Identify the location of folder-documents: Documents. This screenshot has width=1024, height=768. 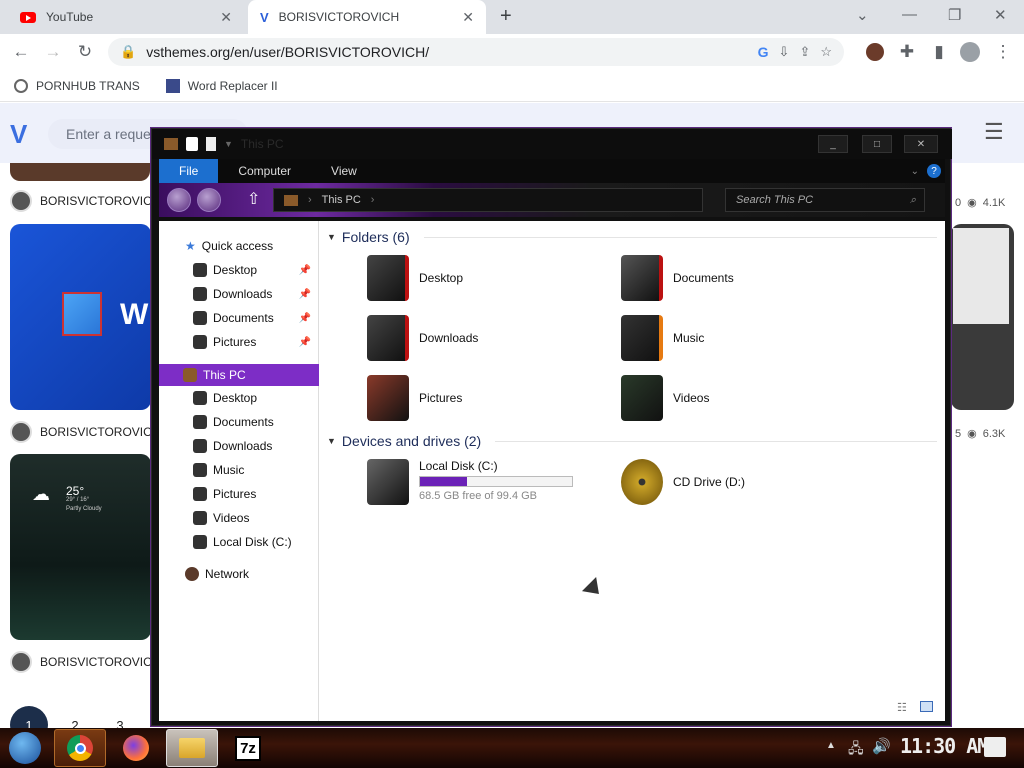
(677, 278).